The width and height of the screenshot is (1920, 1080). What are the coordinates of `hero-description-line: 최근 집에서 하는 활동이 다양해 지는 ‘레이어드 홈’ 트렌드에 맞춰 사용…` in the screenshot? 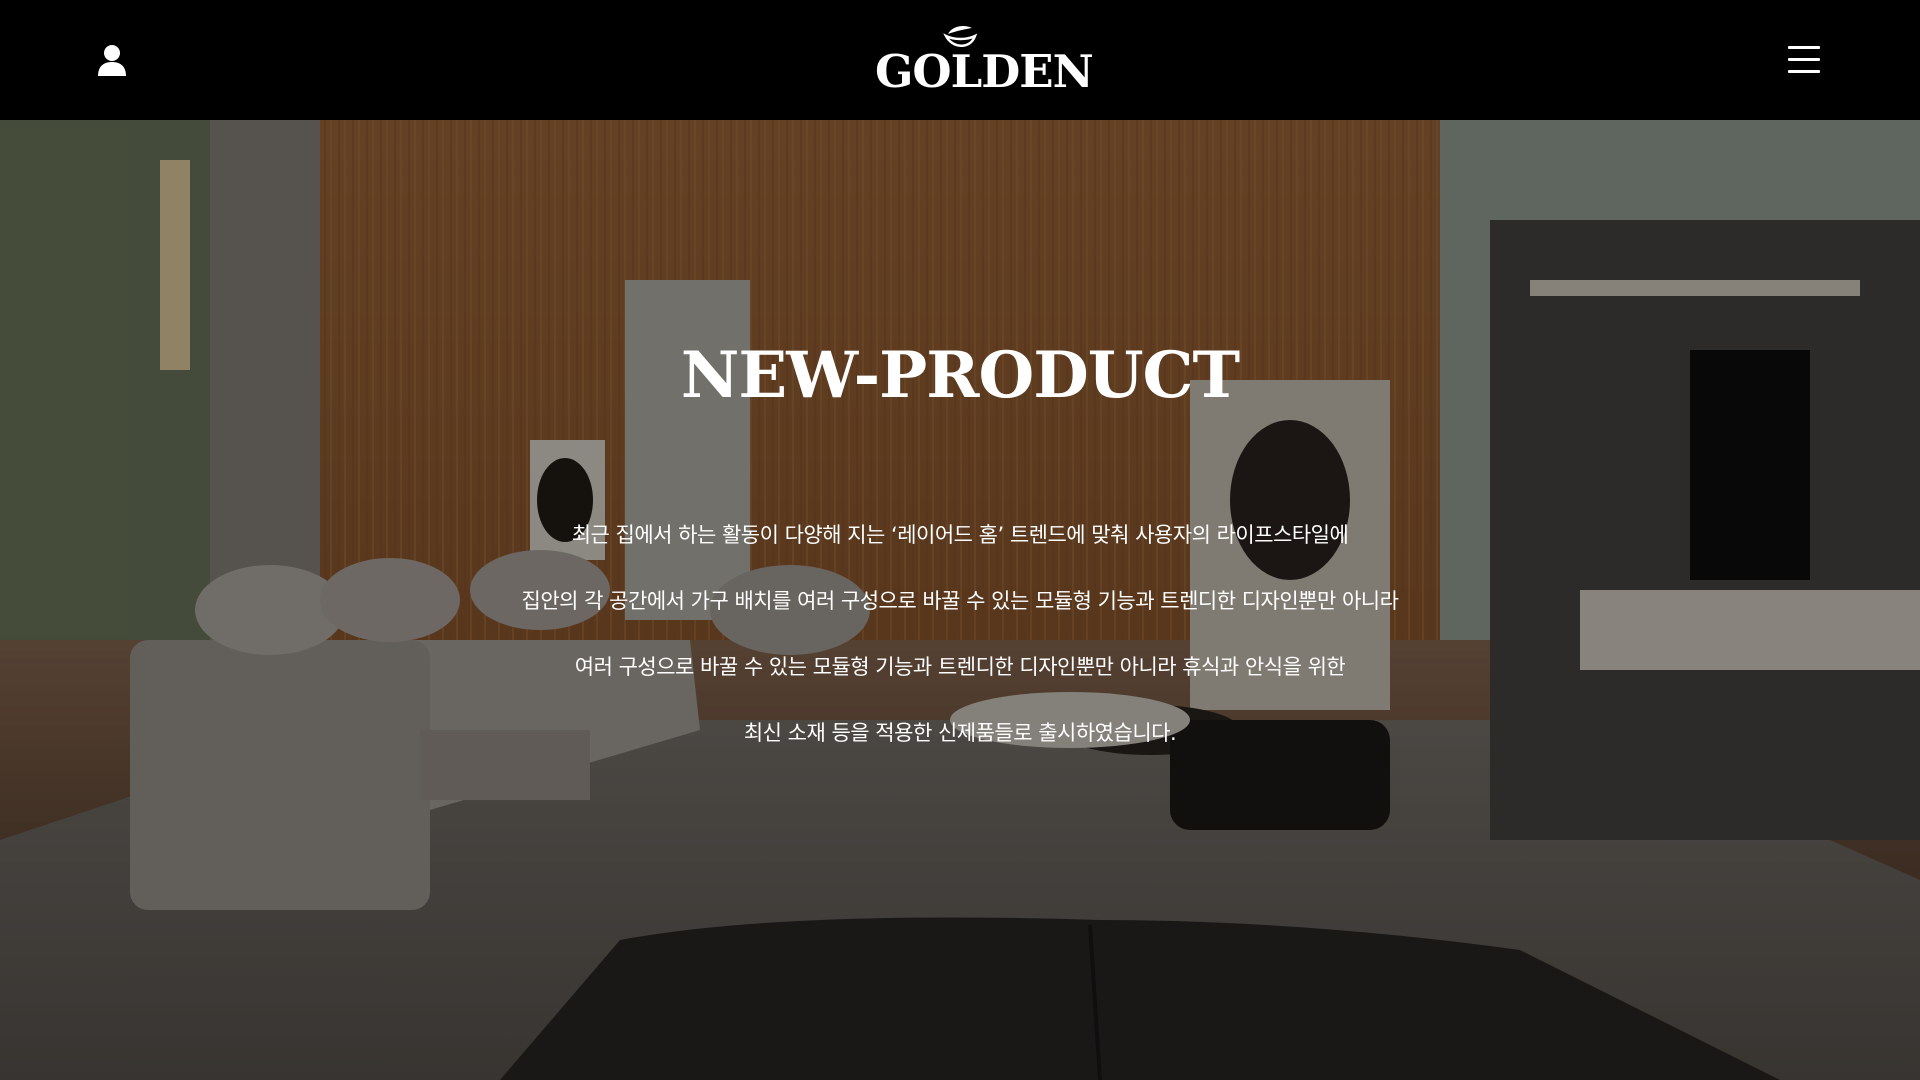 It's located at (960, 535).